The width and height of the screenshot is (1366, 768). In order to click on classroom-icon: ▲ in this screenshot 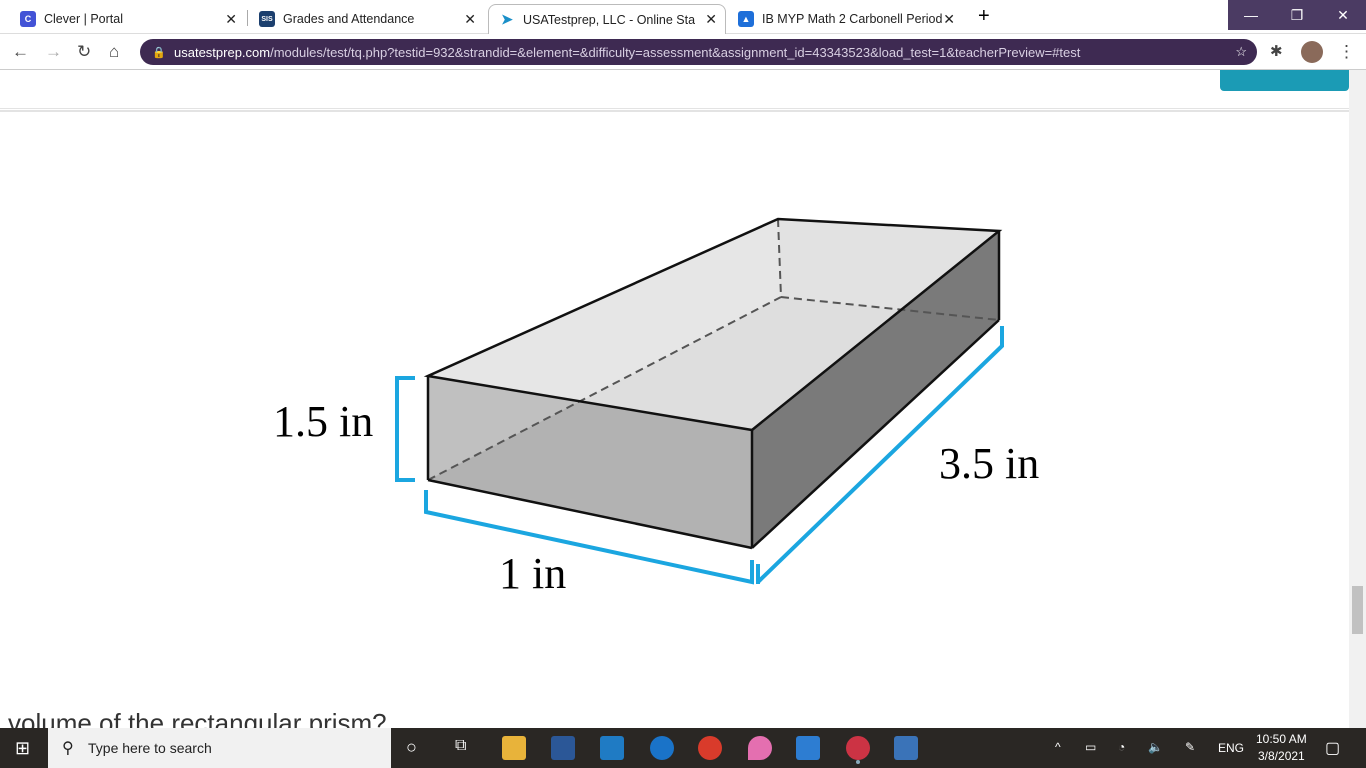, I will do `click(746, 19)`.